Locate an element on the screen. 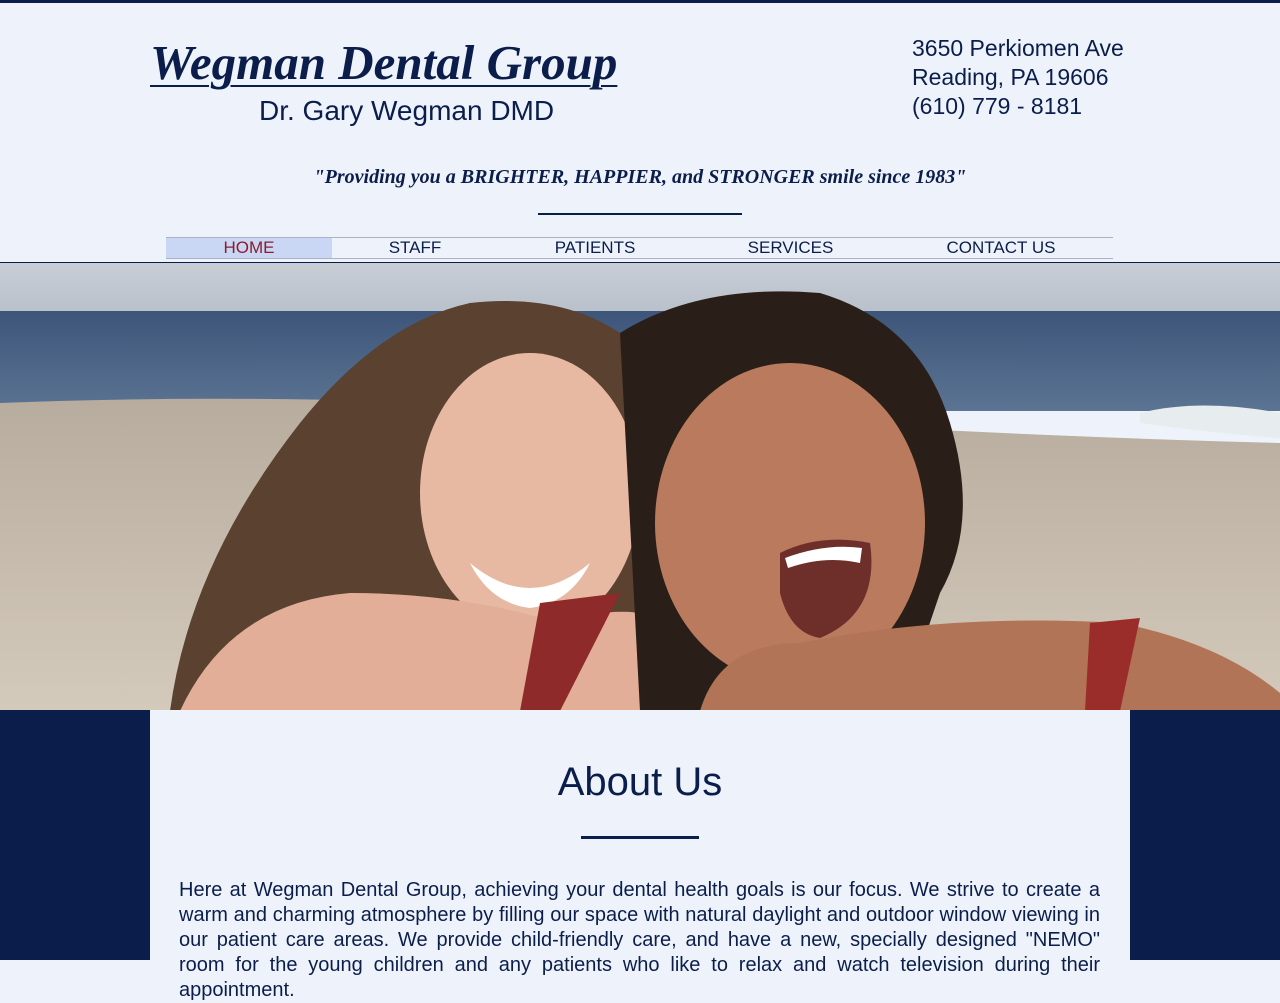  tagline-divider is located at coordinates (640, 214).